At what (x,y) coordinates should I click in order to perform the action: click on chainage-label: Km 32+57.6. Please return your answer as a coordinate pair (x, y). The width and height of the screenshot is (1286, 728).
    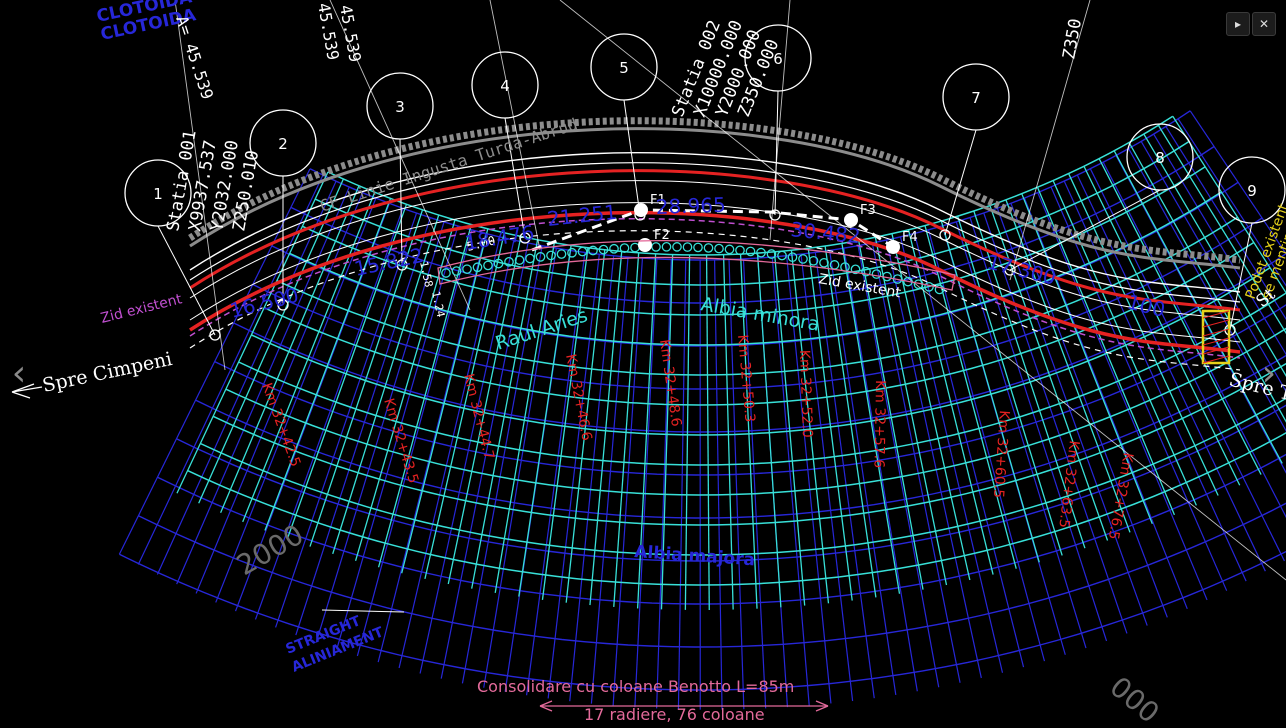
    Looking at the image, I should click on (879, 424).